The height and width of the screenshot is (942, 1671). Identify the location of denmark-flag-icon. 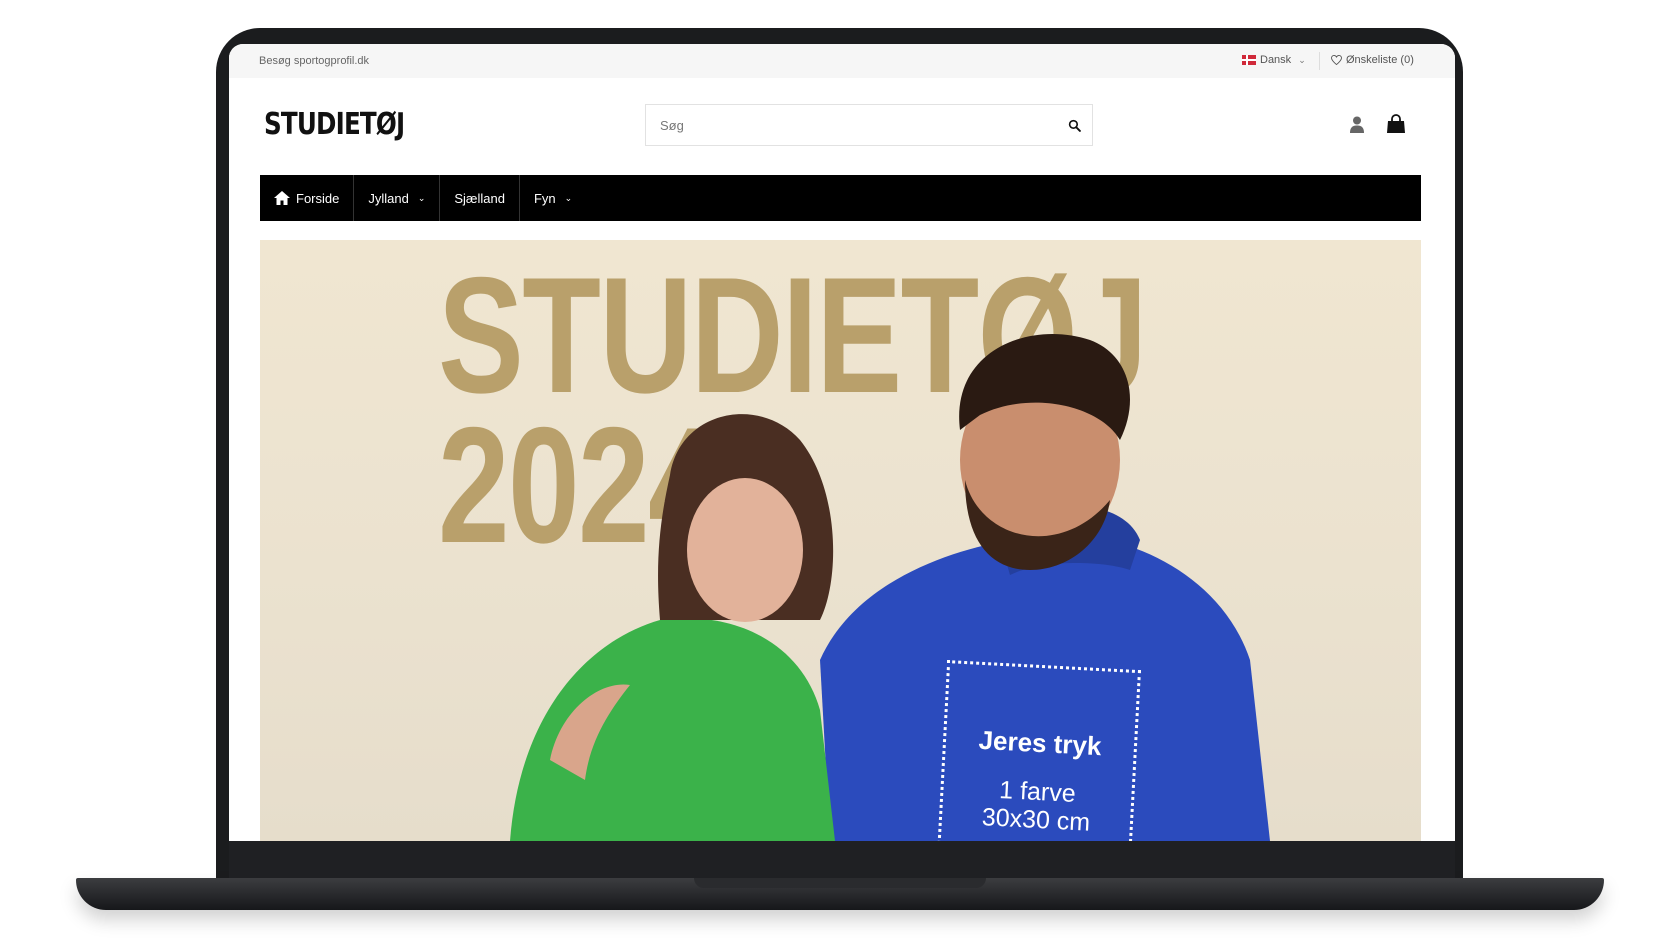
(1249, 60).